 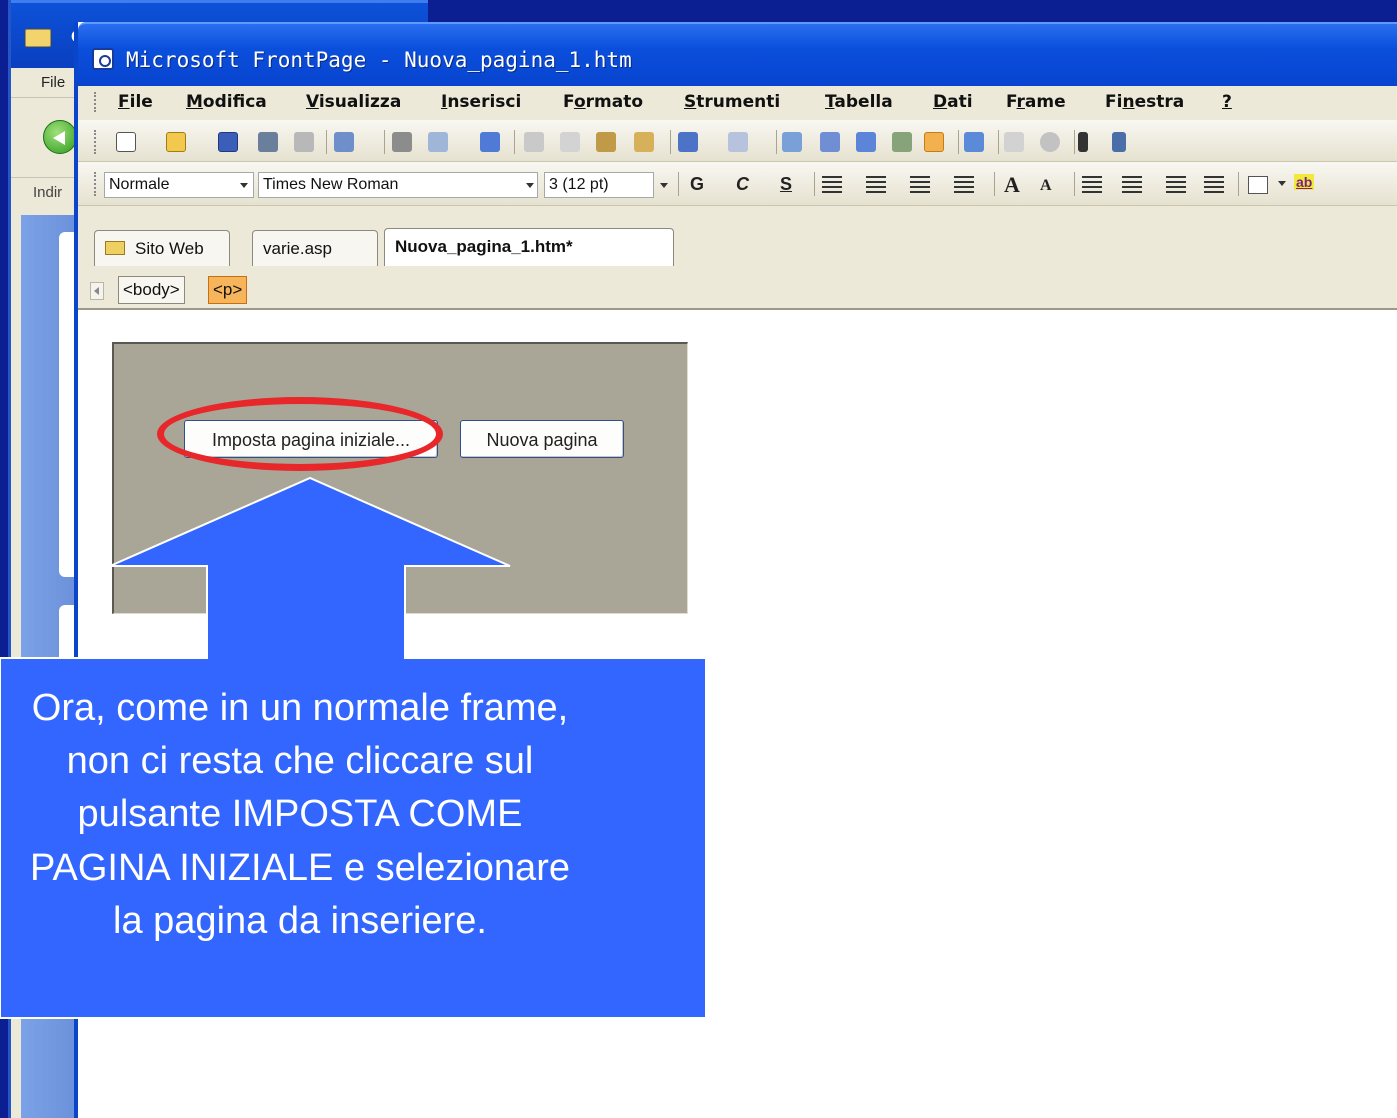 What do you see at coordinates (1083, 142) in the screenshot?
I see `show-all-icon` at bounding box center [1083, 142].